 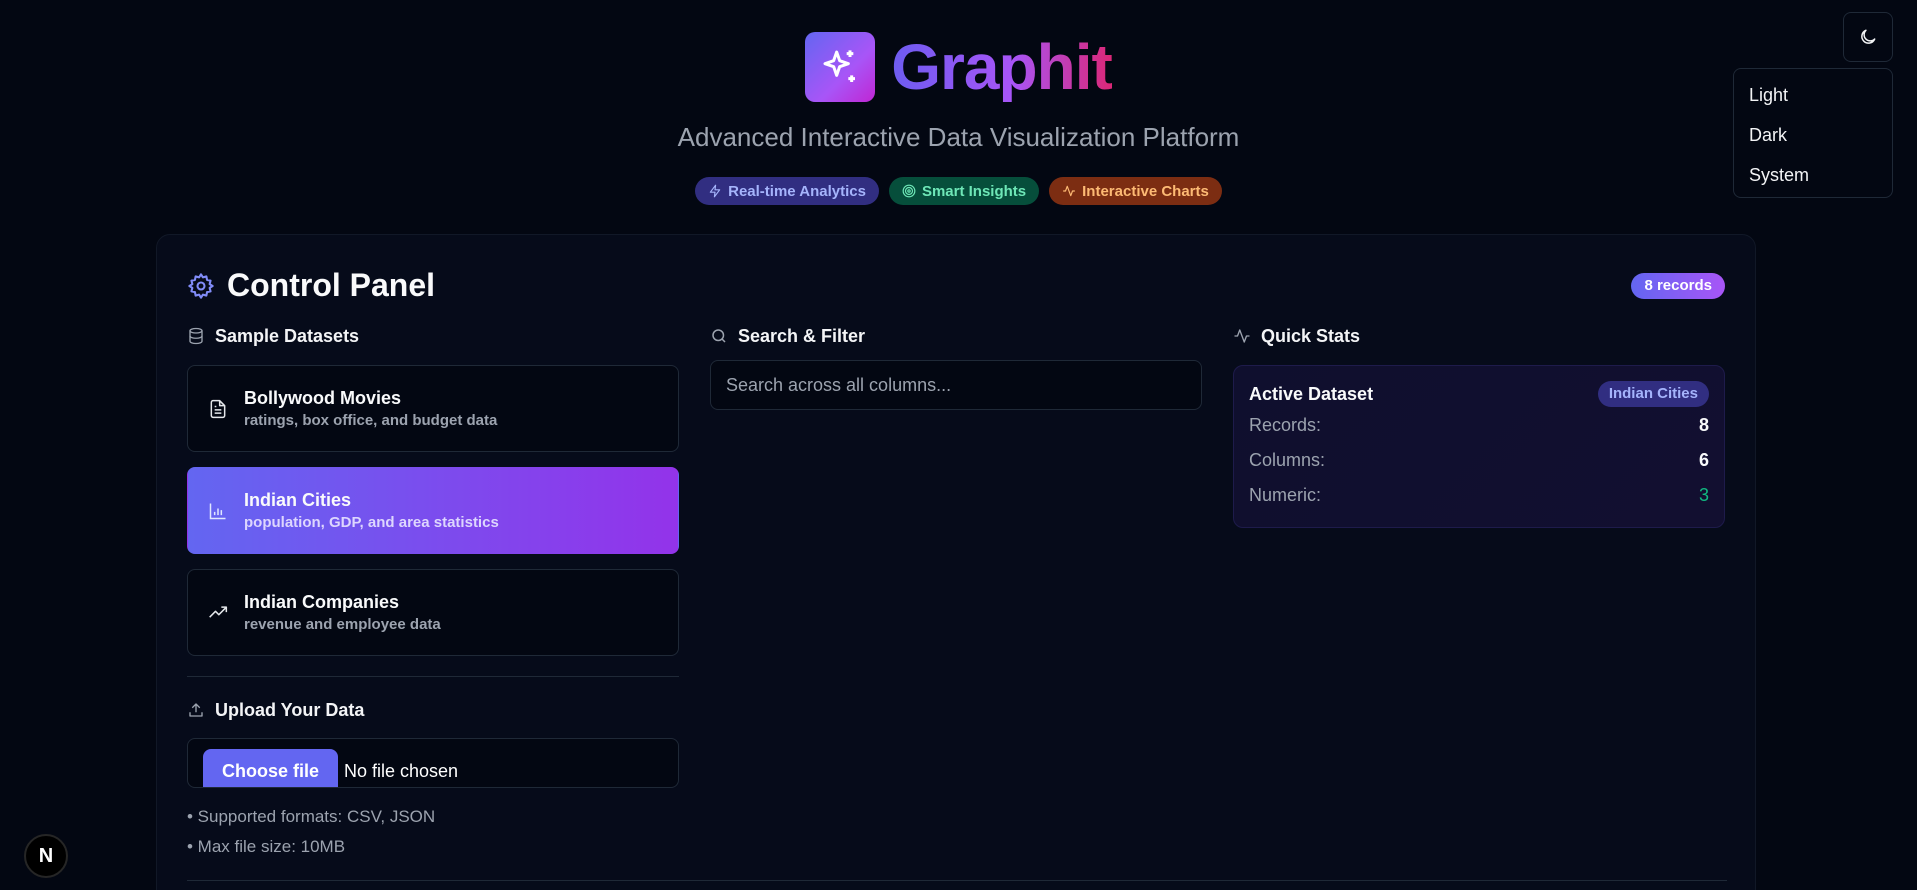 I want to click on stat-value: 8, so click(x=1703, y=425).